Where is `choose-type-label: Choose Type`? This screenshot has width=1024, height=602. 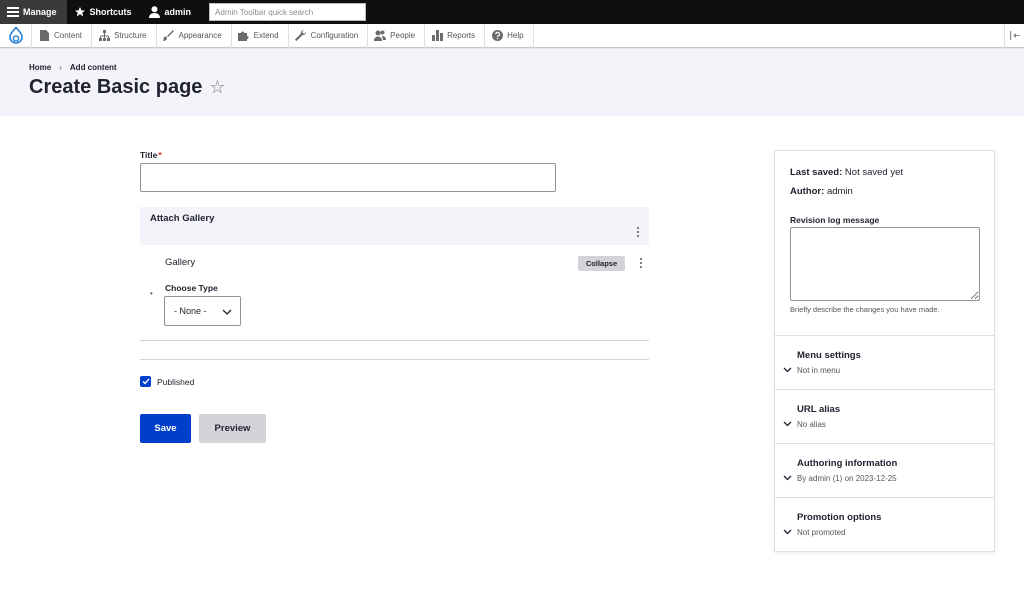 choose-type-label: Choose Type is located at coordinates (191, 288).